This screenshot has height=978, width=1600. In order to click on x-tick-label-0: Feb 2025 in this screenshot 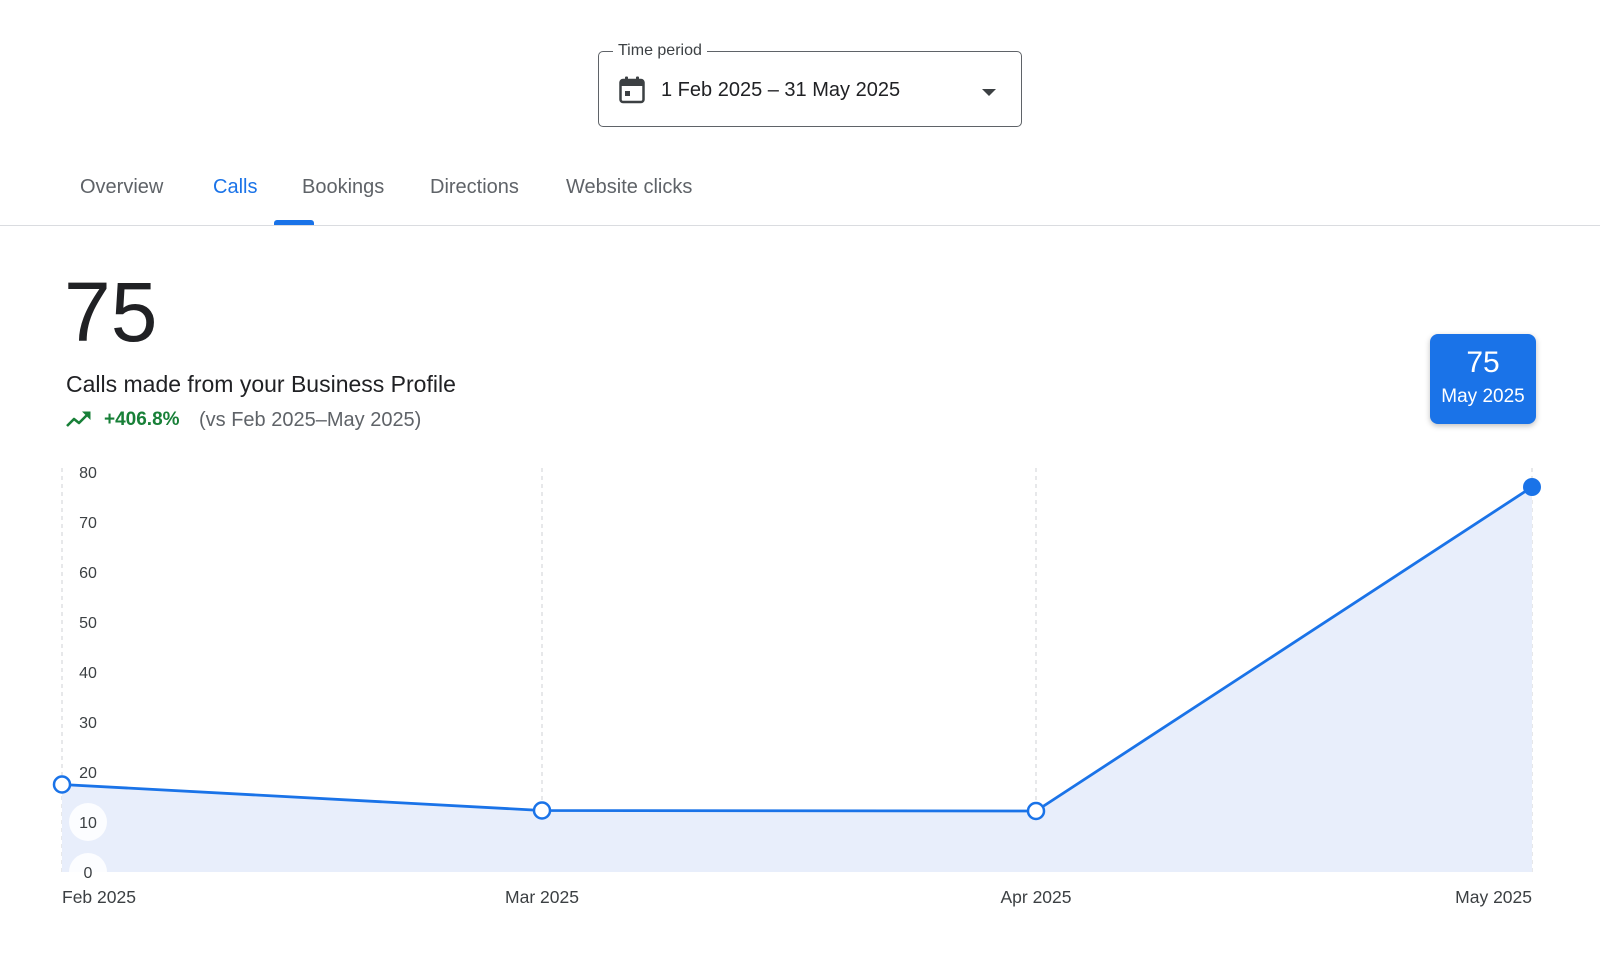, I will do `click(99, 897)`.